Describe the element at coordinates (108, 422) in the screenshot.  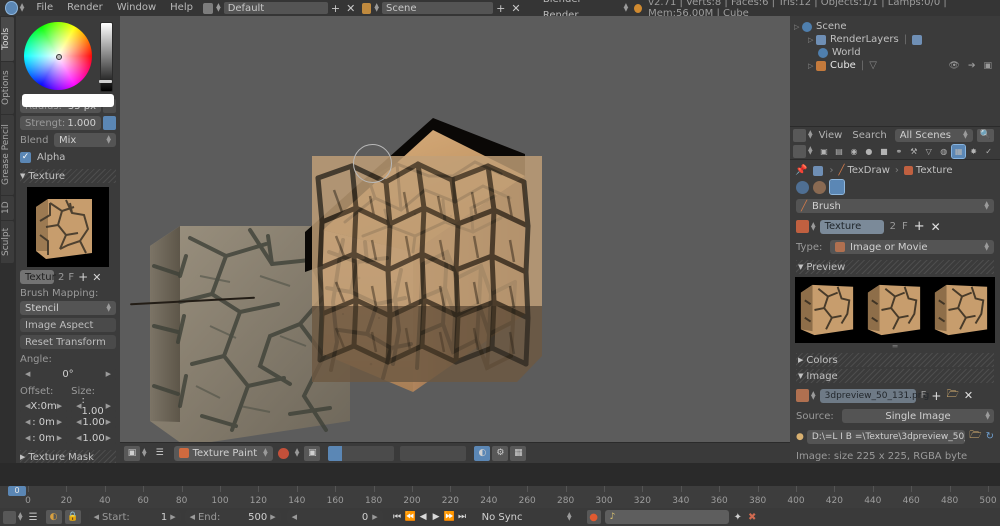
I see `size-y-inc-icon: ▶` at that location.